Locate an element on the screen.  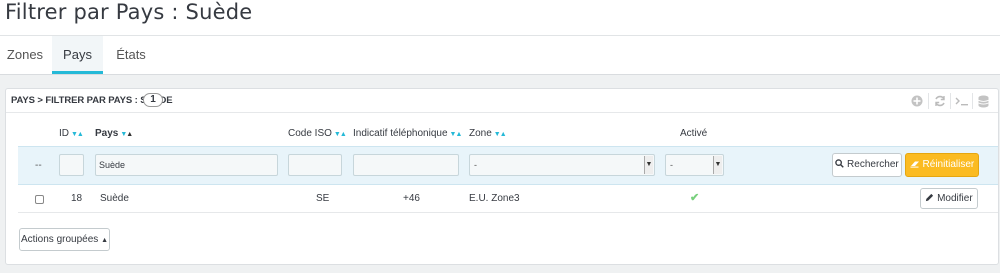
caret-up-icon: ▲ is located at coordinates (104, 240).